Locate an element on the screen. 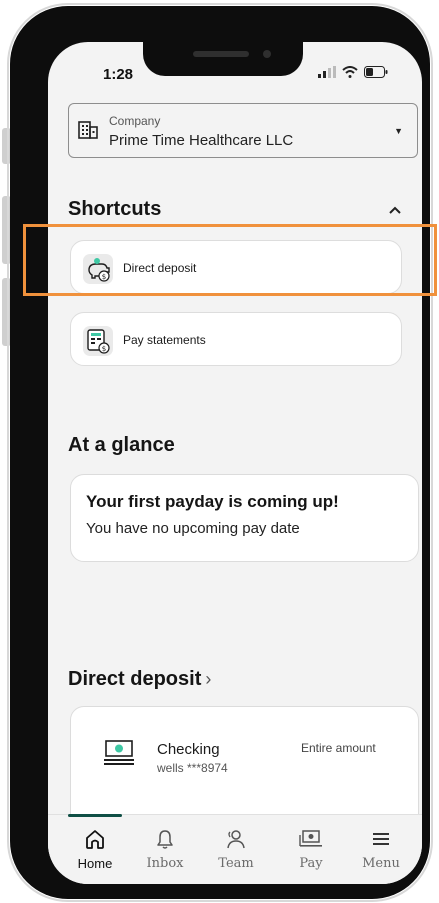 This screenshot has width=439, height=903. amount-label: Entire amount is located at coordinates (338, 748).